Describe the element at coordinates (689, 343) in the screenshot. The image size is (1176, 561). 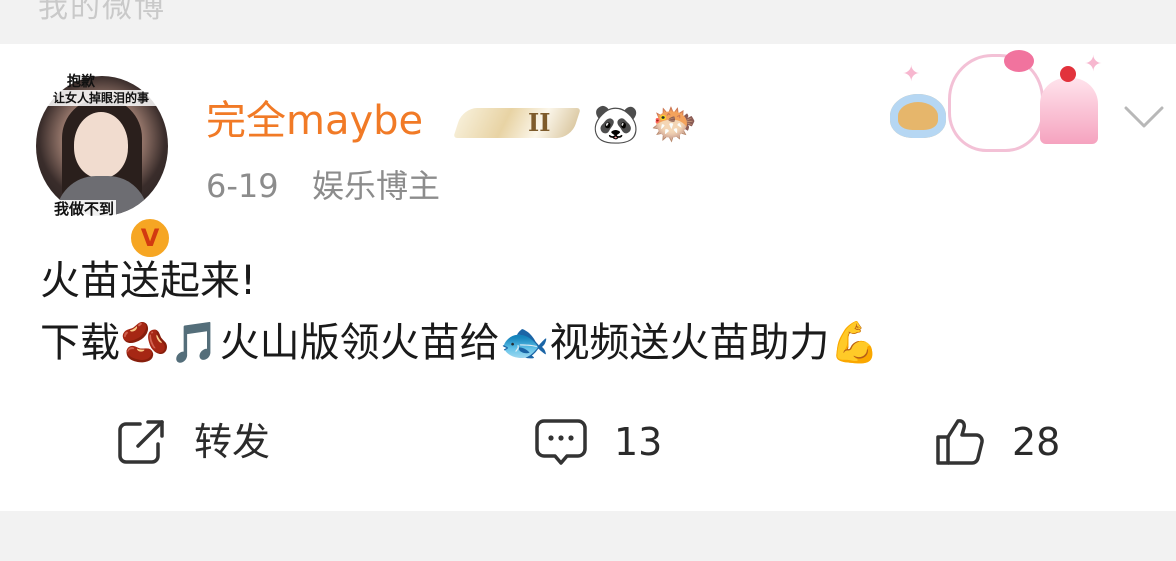
I see `content-text: 视频送火苗助力` at that location.